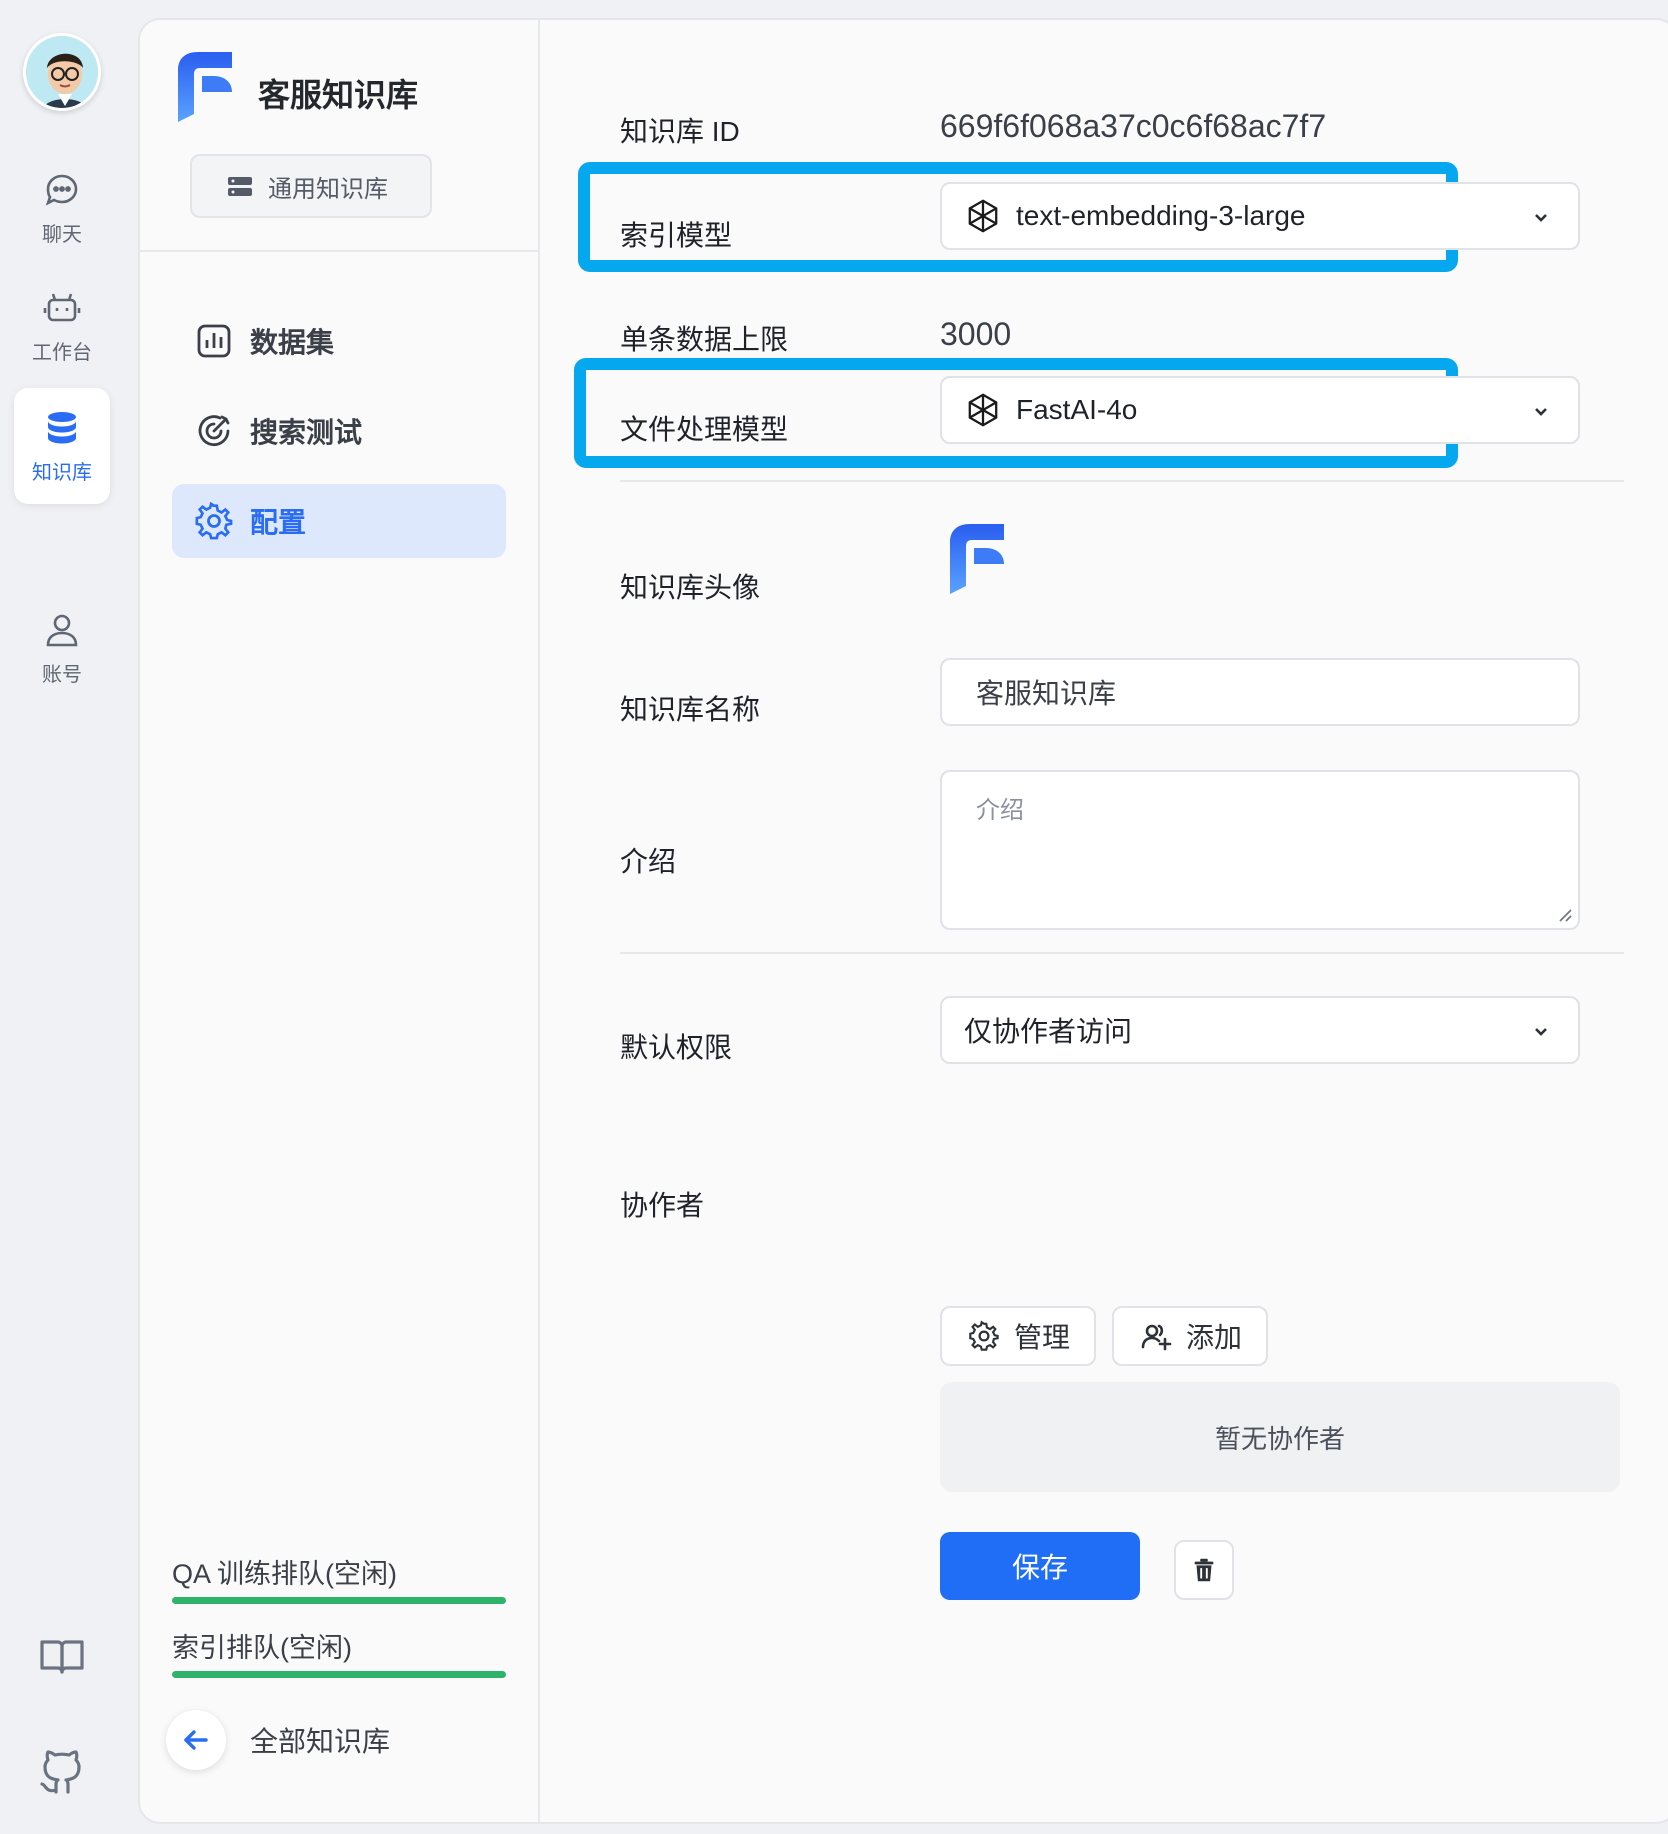  I want to click on rail-item-label: 聊天, so click(62, 234).